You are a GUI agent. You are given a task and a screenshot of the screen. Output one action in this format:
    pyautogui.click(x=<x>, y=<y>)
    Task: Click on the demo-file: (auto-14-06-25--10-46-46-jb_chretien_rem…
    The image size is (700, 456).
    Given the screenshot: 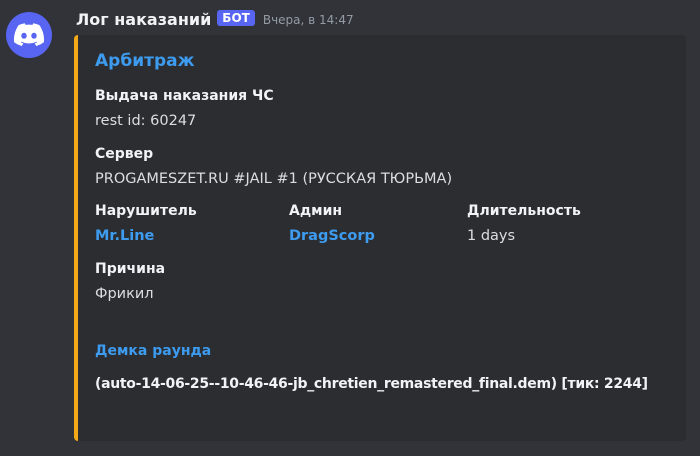 What is the action you would take?
    pyautogui.click(x=371, y=384)
    